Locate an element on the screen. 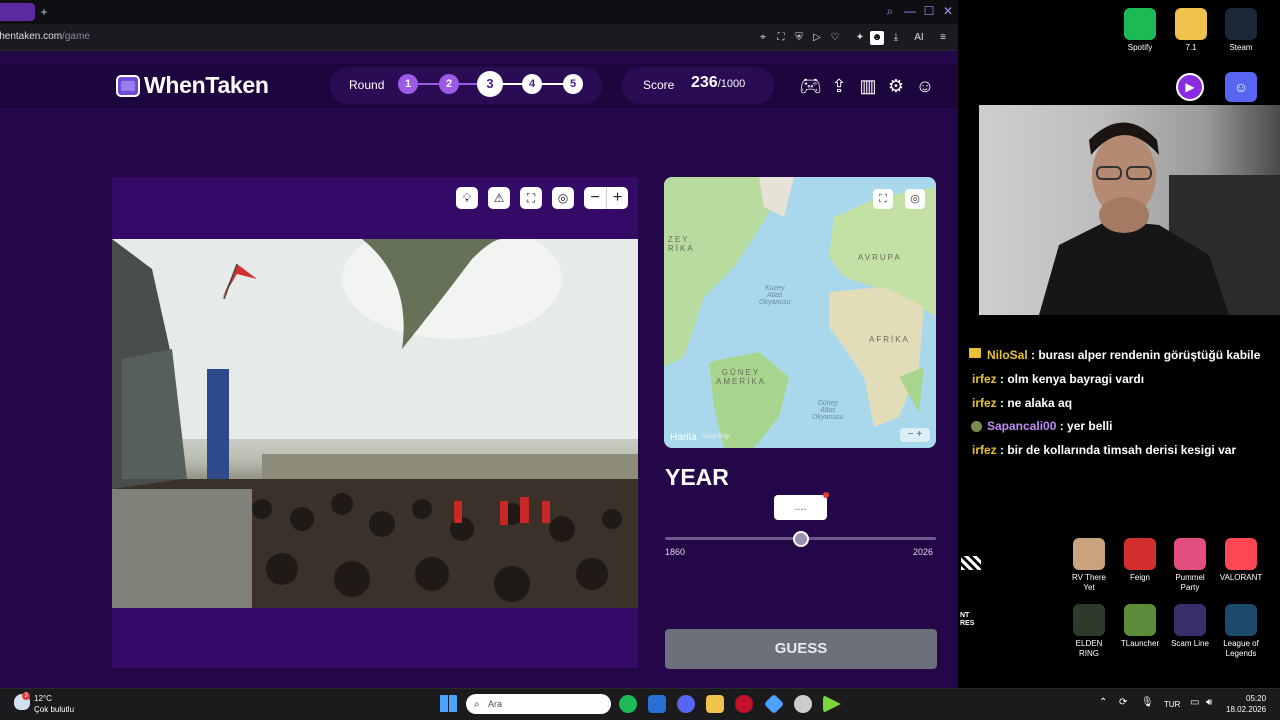  desktop-icon-7-1: 7.1 is located at coordinates (1191, 30).